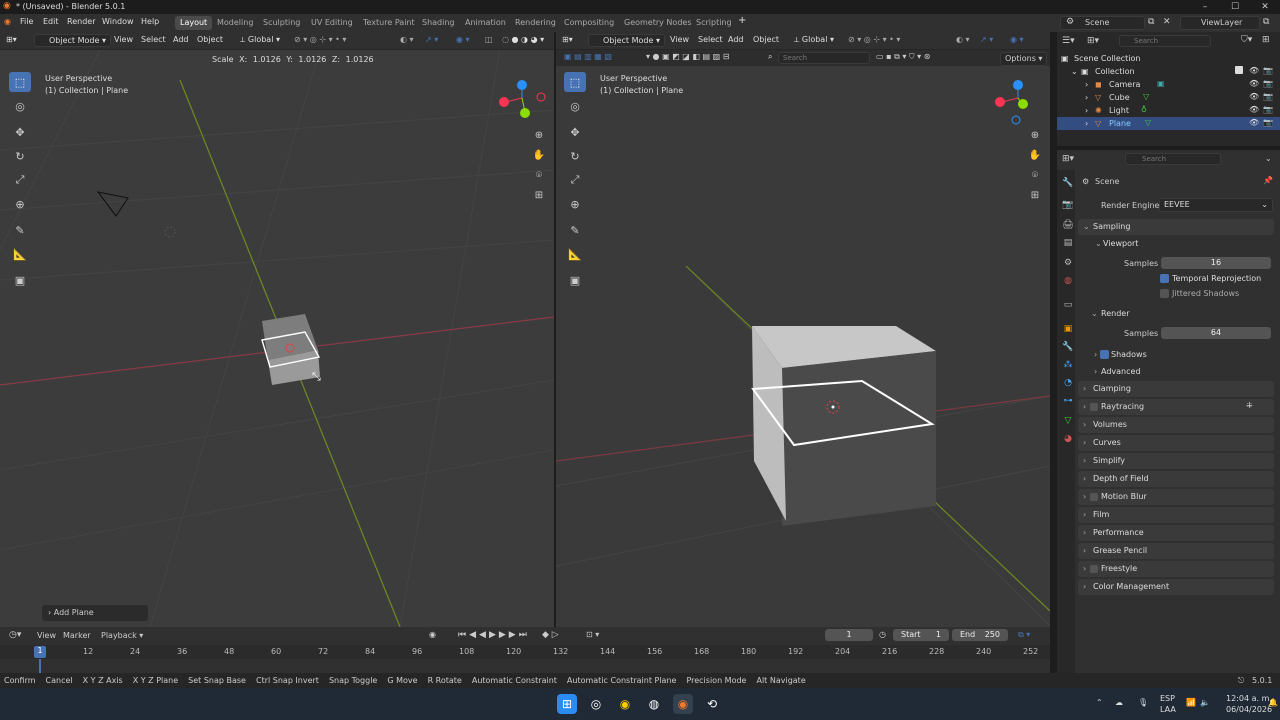 The image size is (1280, 720). I want to click on tool-transform: ⊕, so click(20, 204).